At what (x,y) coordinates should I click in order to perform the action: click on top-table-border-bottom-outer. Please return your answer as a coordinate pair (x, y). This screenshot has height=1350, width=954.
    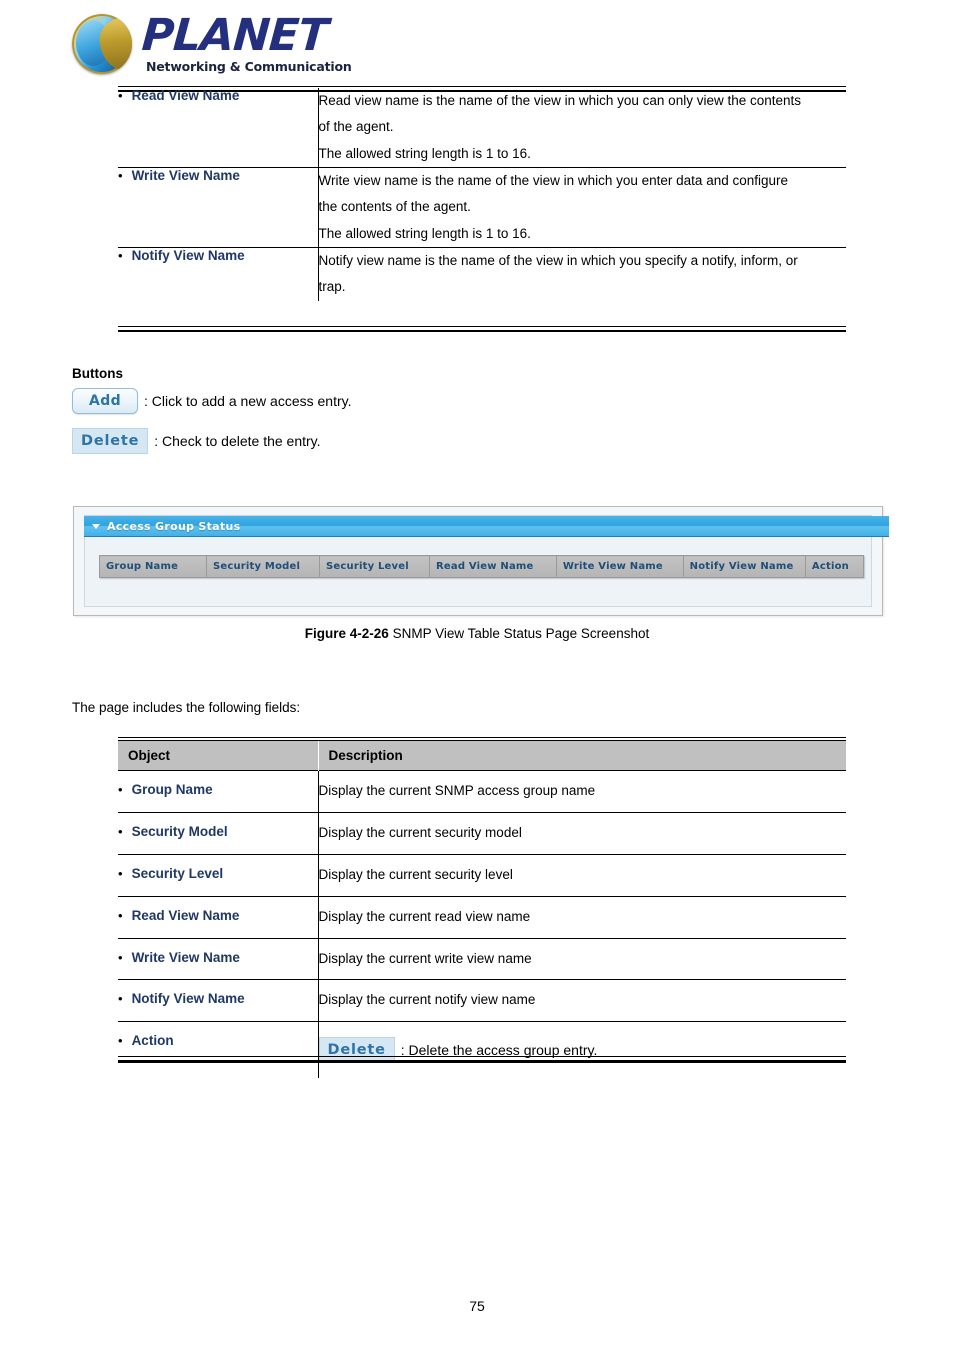
    Looking at the image, I should click on (482, 331).